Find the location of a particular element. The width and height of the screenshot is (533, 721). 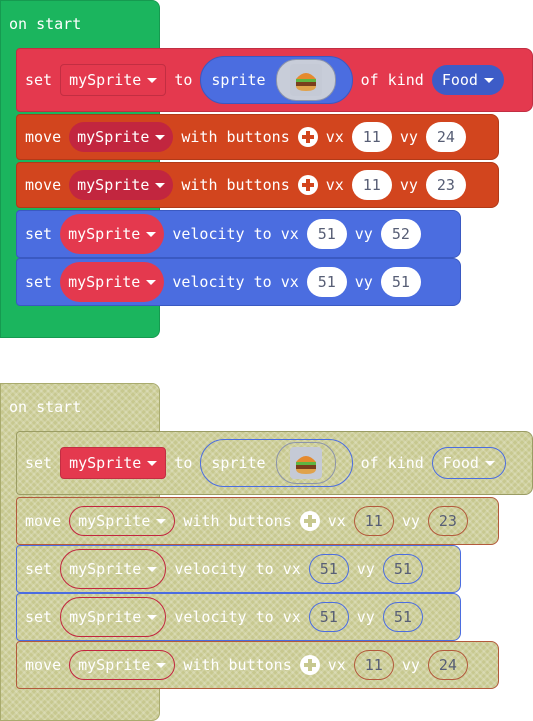

sprite-label: sprite is located at coordinates (238, 463).